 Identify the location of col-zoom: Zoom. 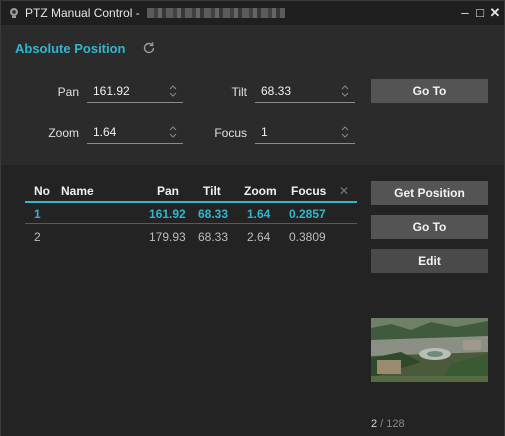
(260, 191).